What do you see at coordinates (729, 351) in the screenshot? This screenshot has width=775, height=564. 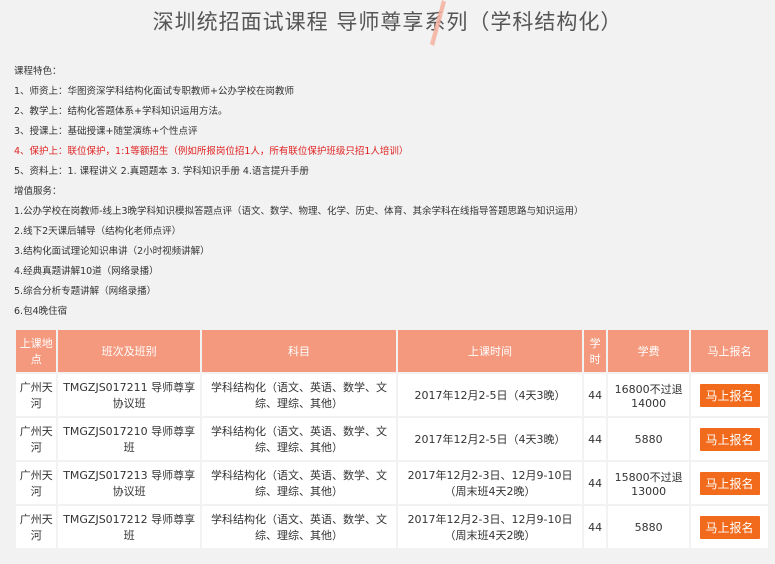 I see `header-signup: 马上报名` at bounding box center [729, 351].